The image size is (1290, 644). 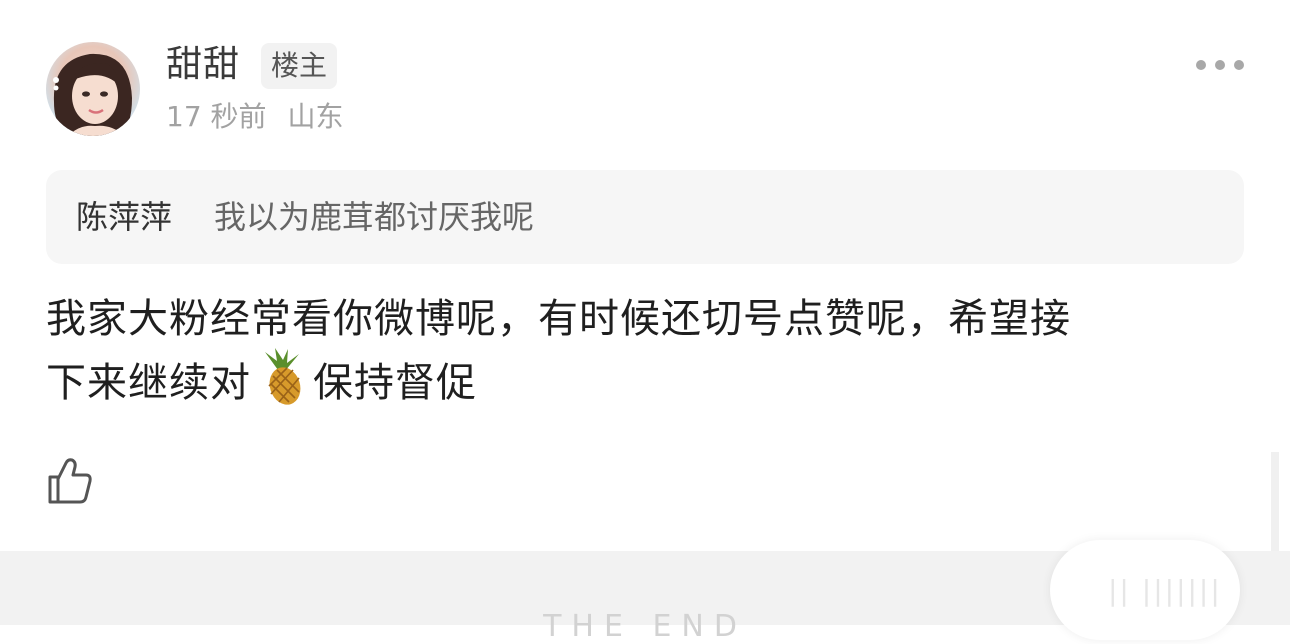 What do you see at coordinates (374, 217) in the screenshot?
I see `quoted-text: 我以为鹿茸都讨厌我呢` at bounding box center [374, 217].